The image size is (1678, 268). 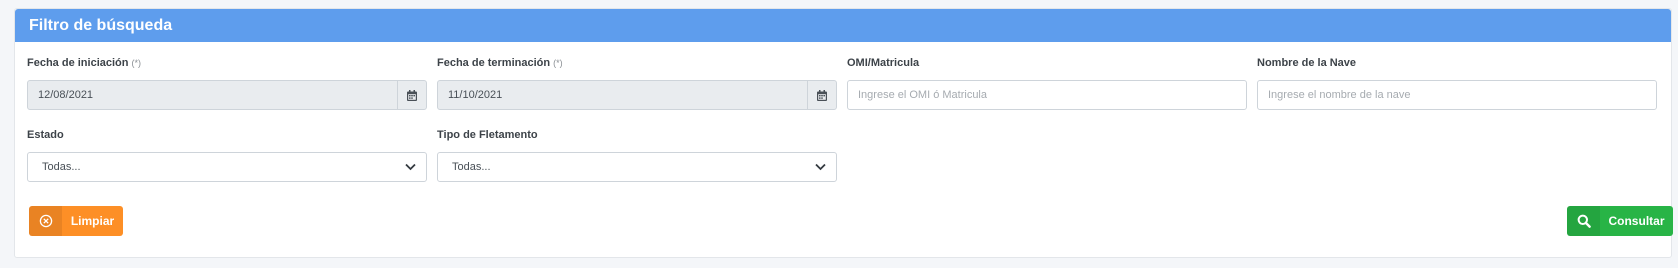 I want to click on status-label: Estado, so click(x=45, y=135).